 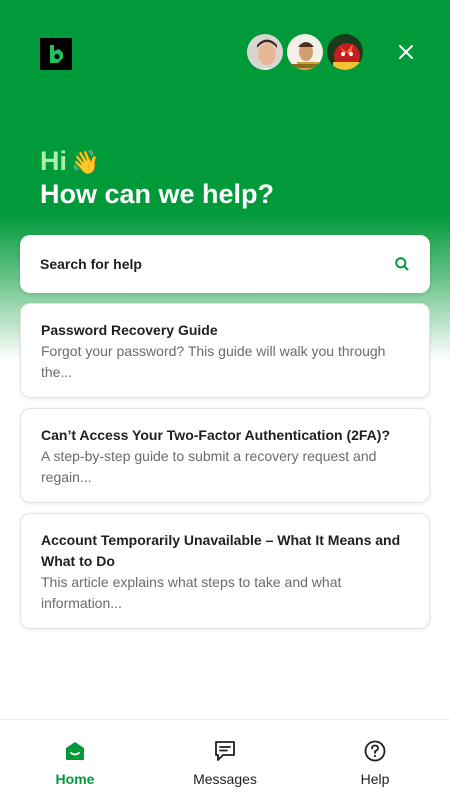 What do you see at coordinates (85, 162) in the screenshot?
I see `wave-emoji: 👋` at bounding box center [85, 162].